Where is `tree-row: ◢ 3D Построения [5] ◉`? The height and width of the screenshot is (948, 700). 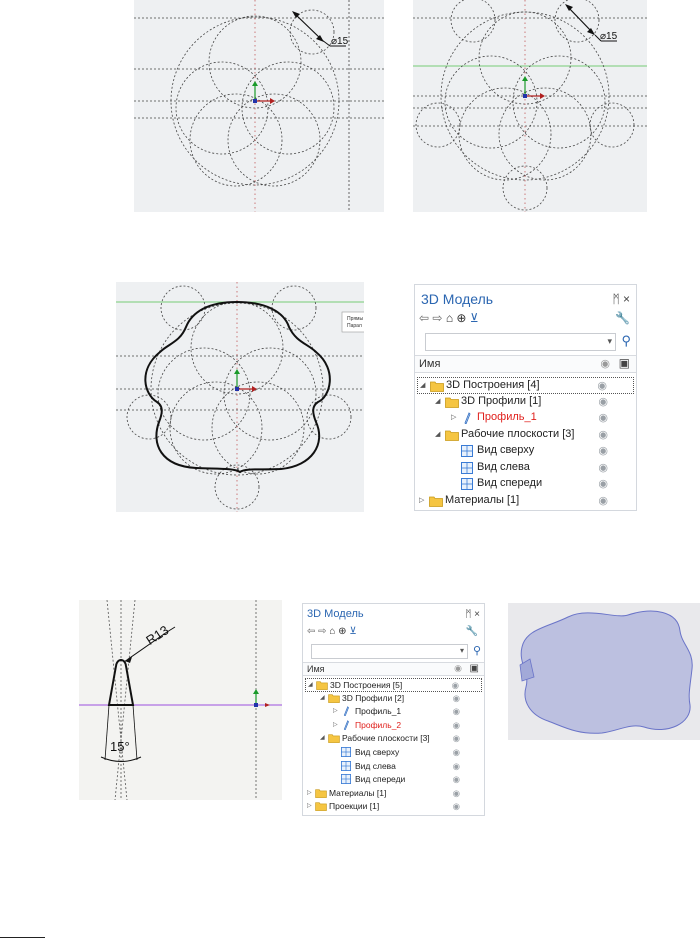 tree-row: ◢ 3D Построения [5] ◉ is located at coordinates (393, 685).